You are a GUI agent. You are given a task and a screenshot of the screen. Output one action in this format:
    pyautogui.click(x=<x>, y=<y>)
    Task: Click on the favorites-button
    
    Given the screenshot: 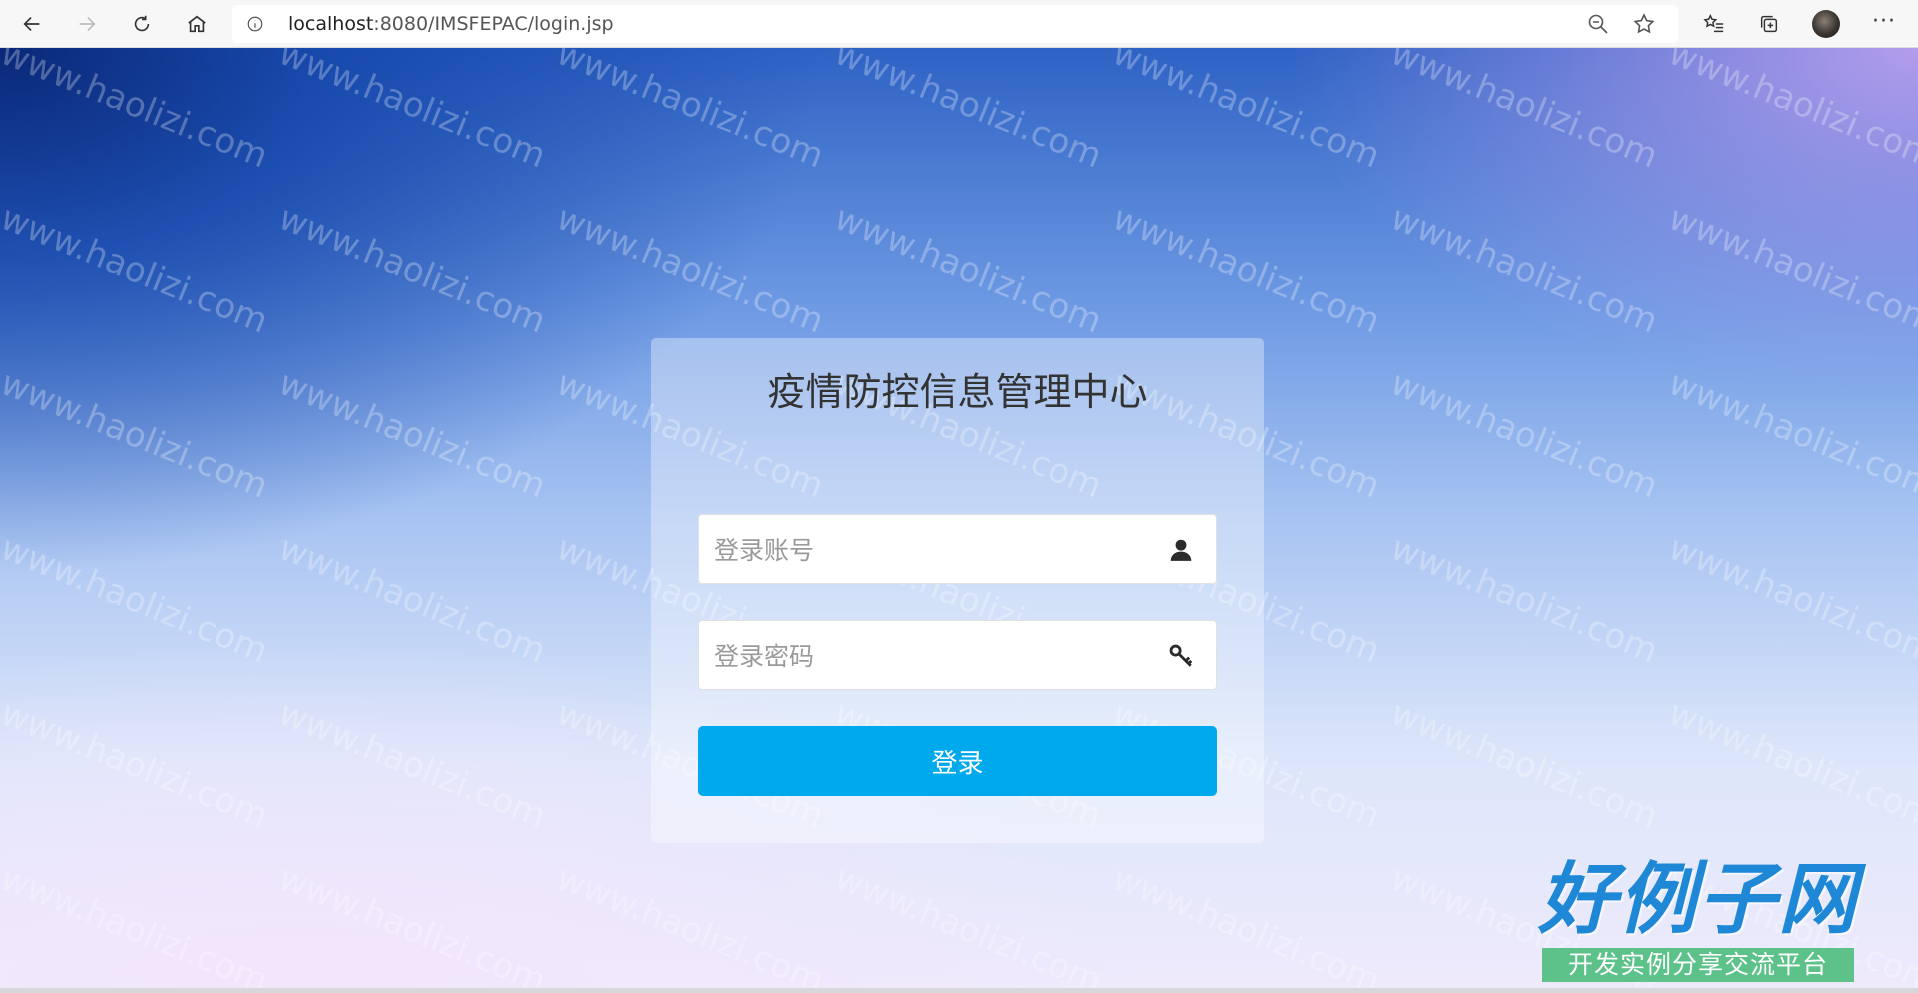 What is the action you would take?
    pyautogui.click(x=1714, y=24)
    